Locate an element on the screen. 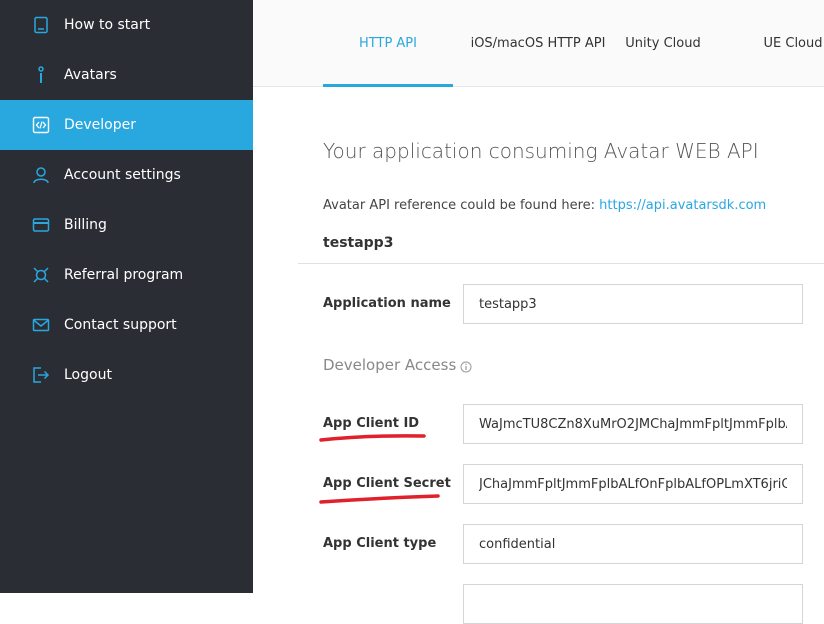 The width and height of the screenshot is (824, 624). sidebar-item-billing: Billing is located at coordinates (126, 225).